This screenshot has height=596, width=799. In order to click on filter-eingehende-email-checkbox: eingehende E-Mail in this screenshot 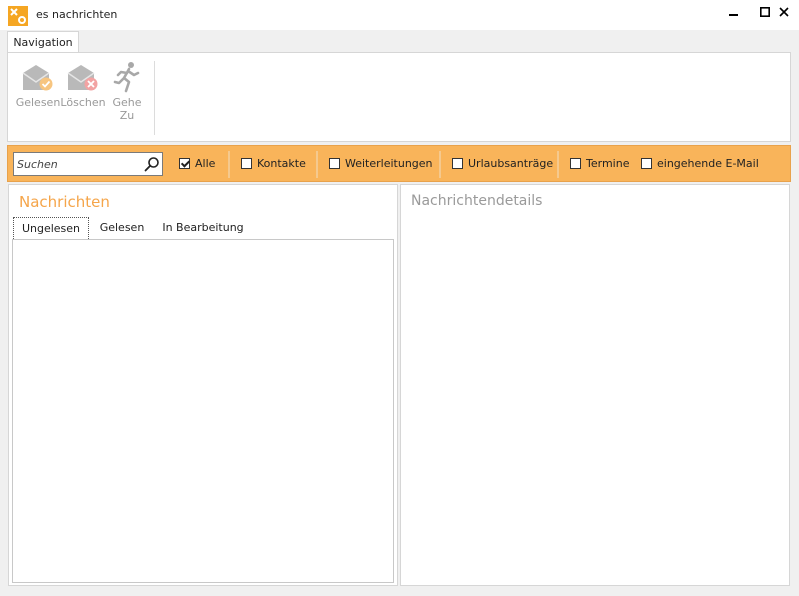, I will do `click(700, 163)`.